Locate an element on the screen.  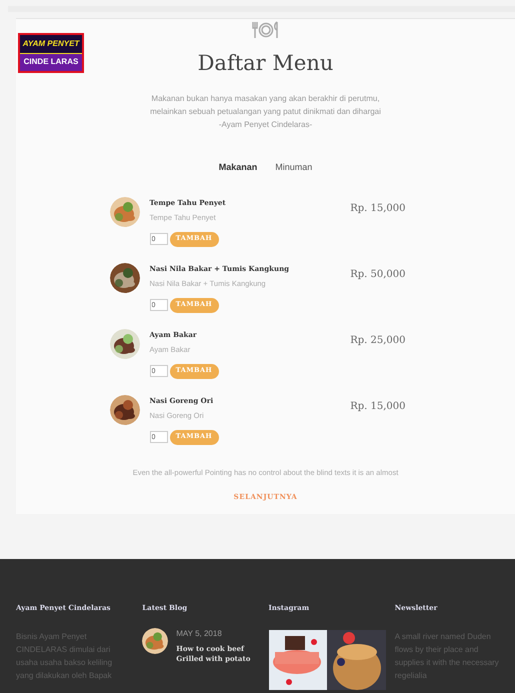
logo-text: CINDE LARAS is located at coordinates (51, 61).